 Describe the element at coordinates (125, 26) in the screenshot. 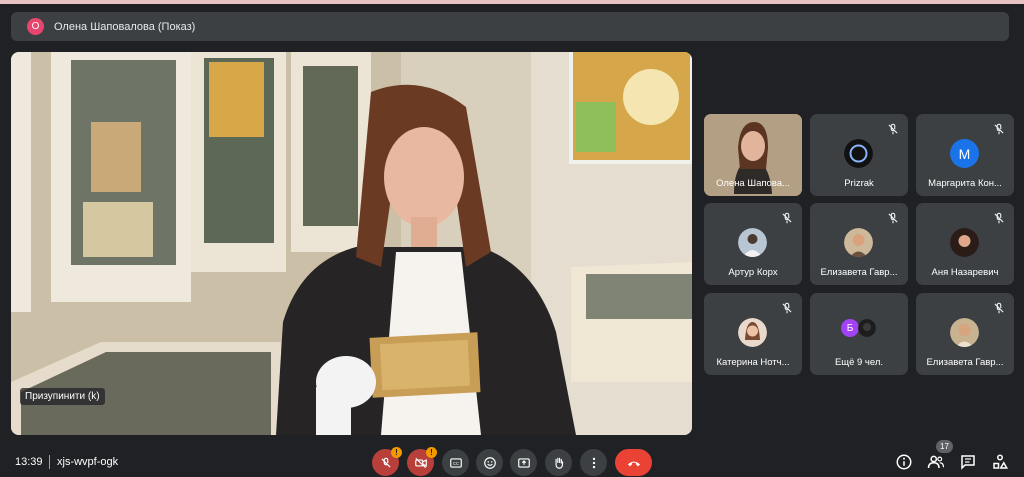

I see `presenter-title: Олена Шаповалова (Показ)` at that location.